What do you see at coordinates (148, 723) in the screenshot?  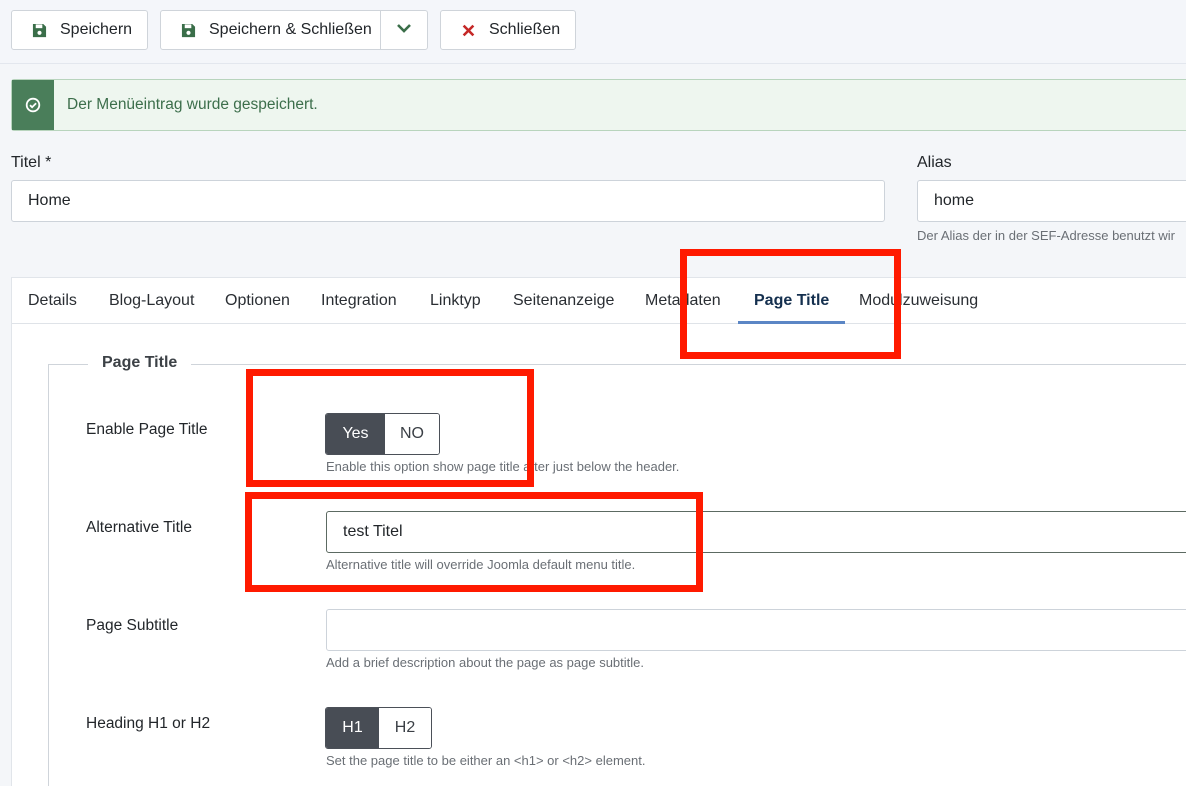 I see `heading-label: Heading H1 or H2` at bounding box center [148, 723].